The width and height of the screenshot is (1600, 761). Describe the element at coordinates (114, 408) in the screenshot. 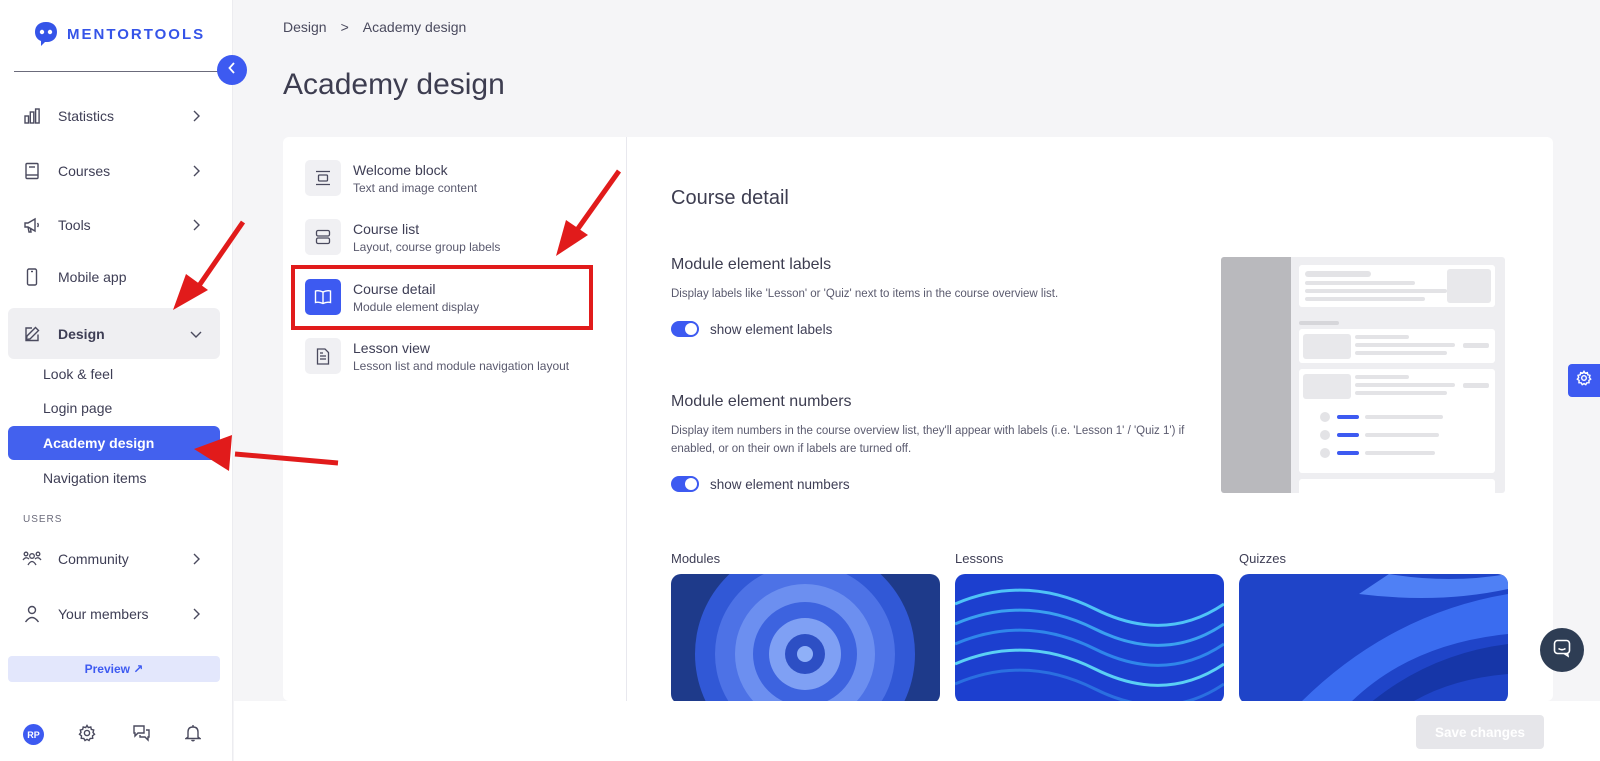

I see `sidebar-subitem-login-page: Login page` at that location.